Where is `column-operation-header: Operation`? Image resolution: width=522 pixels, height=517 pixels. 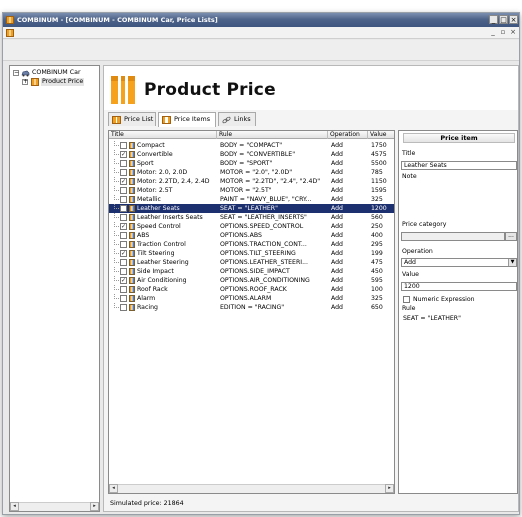 column-operation-header: Operation is located at coordinates (348, 135).